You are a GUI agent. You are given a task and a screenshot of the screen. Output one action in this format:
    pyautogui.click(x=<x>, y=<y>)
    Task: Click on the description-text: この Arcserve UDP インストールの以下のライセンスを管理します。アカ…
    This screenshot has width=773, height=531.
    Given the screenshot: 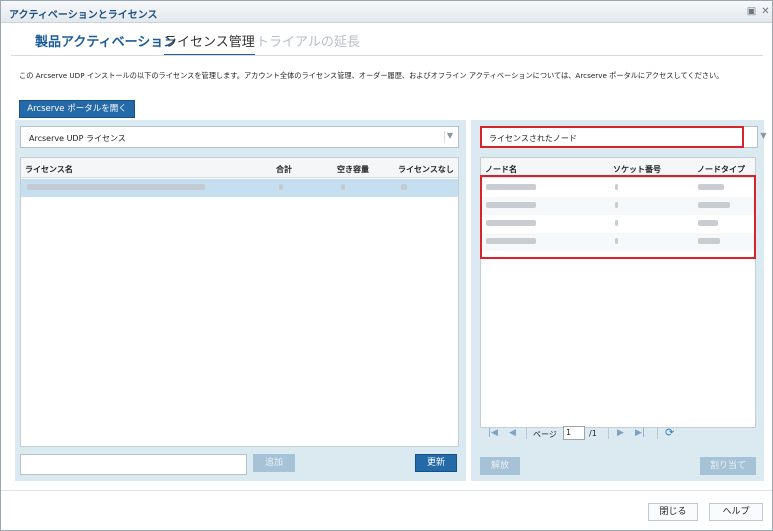 What is the action you would take?
    pyautogui.click(x=371, y=75)
    